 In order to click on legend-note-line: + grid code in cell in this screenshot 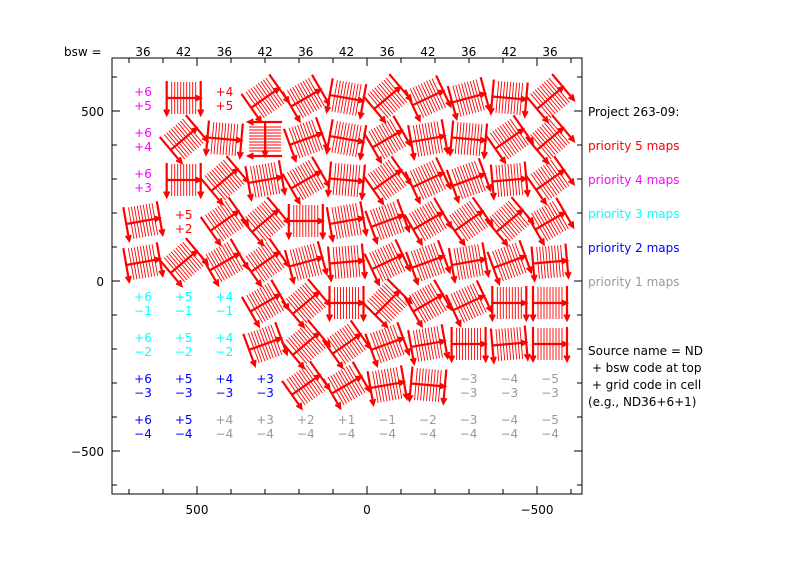, I will do `click(644, 385)`.